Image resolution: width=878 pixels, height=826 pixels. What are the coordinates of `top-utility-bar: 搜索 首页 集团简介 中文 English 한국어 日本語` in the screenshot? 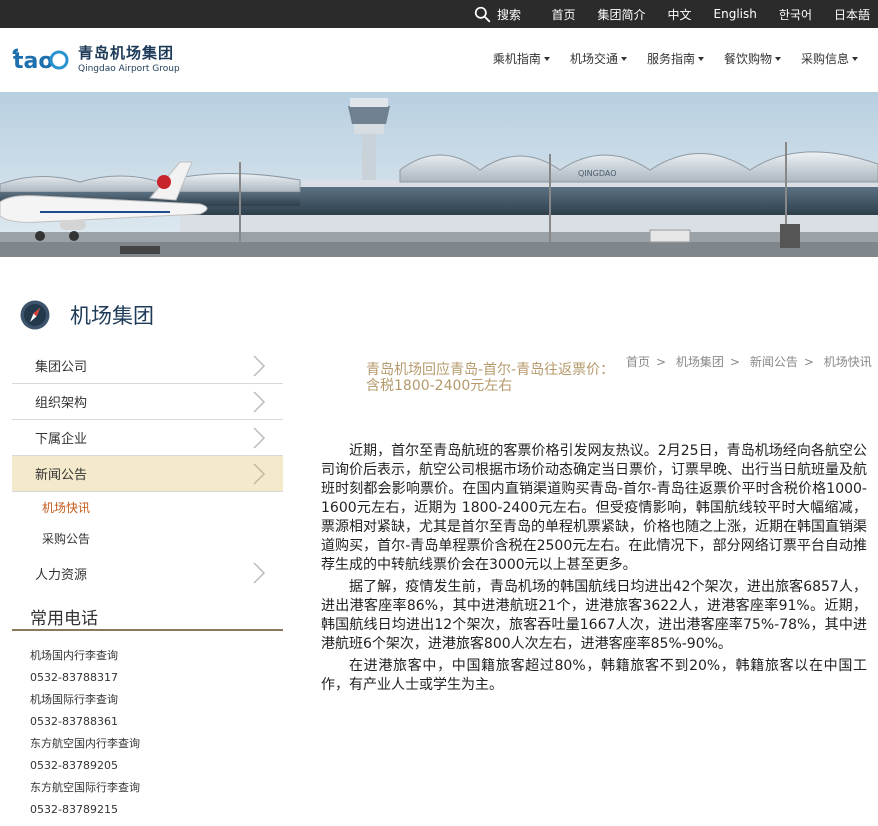 It's located at (439, 14).